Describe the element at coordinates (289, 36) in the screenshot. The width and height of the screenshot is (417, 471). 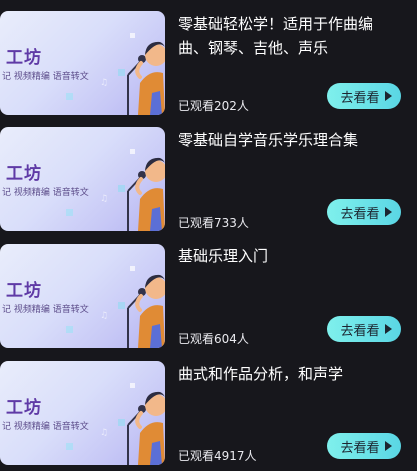
I see `course-title: 零基础轻松学！适用于作曲编曲、钢琴、吉他、声乐` at that location.